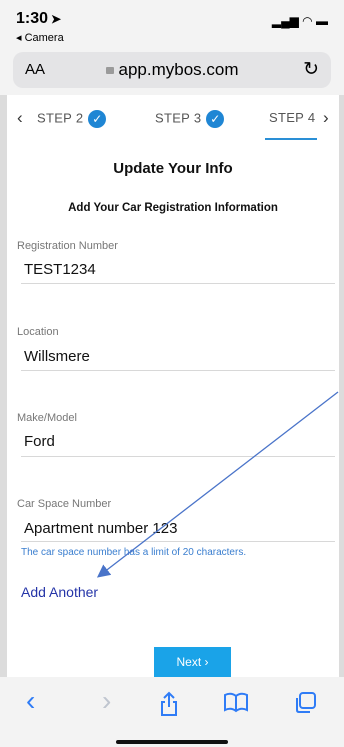  I want to click on forward-icon: ›, so click(106, 701).